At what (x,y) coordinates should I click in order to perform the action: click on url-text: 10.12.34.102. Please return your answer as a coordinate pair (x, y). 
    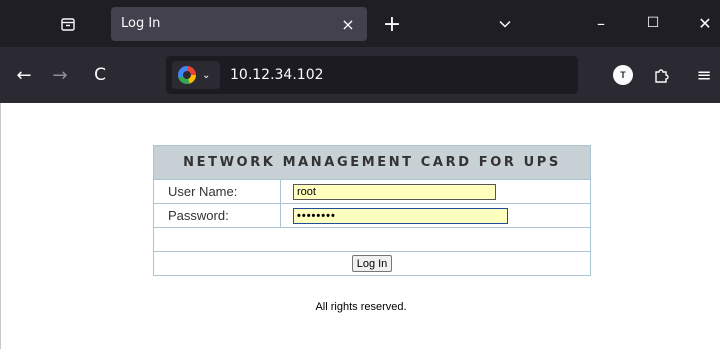
    Looking at the image, I should click on (277, 75).